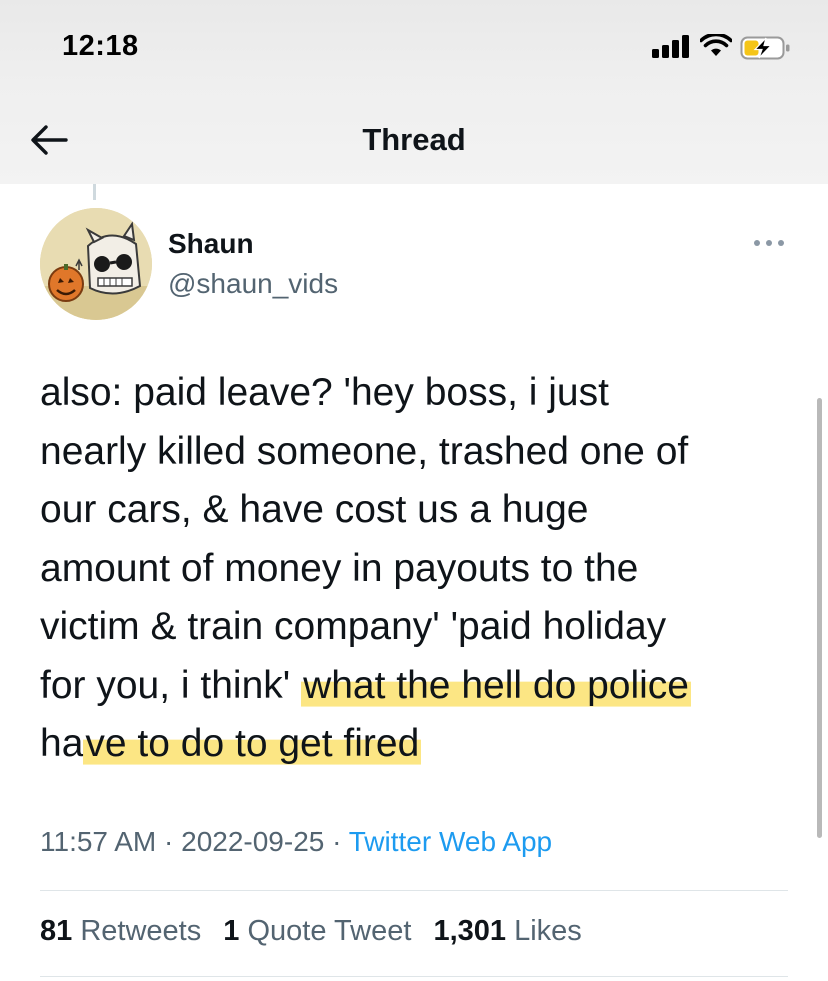 The image size is (828, 981). I want to click on author-display-name: Shaun, so click(211, 244).